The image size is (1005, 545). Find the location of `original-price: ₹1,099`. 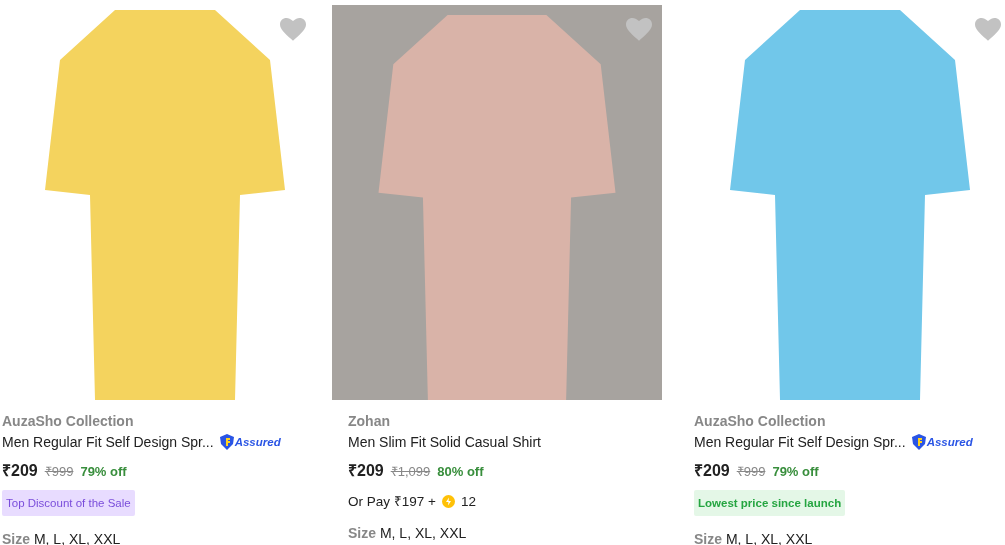

original-price: ₹1,099 is located at coordinates (410, 471).